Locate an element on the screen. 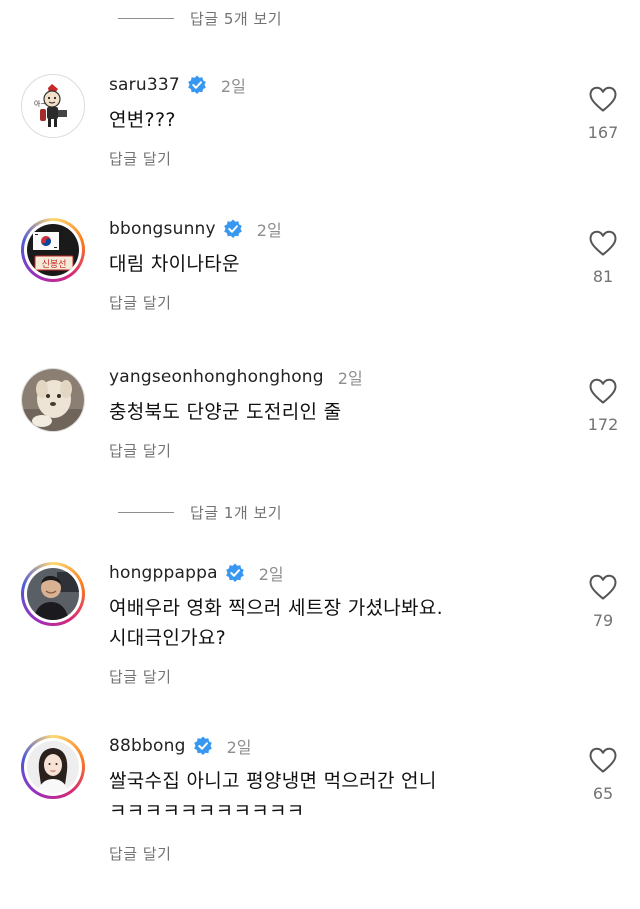 This screenshot has width=640, height=909. like-group: 65 is located at coordinates (603, 774).